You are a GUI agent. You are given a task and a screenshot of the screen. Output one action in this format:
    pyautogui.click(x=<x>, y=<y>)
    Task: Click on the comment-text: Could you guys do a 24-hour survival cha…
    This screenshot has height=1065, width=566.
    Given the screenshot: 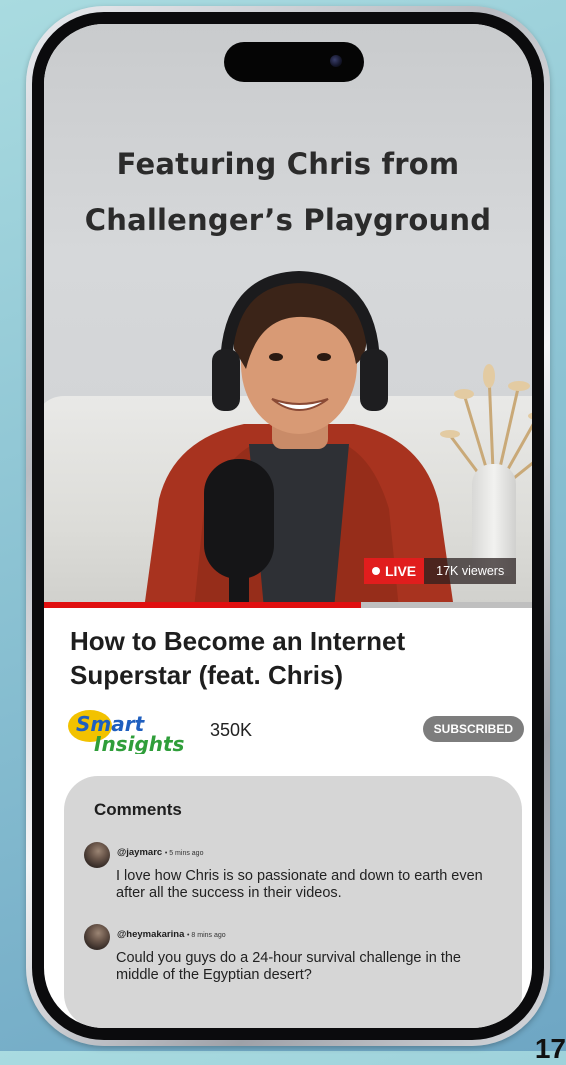 What is the action you would take?
    pyautogui.click(x=288, y=966)
    